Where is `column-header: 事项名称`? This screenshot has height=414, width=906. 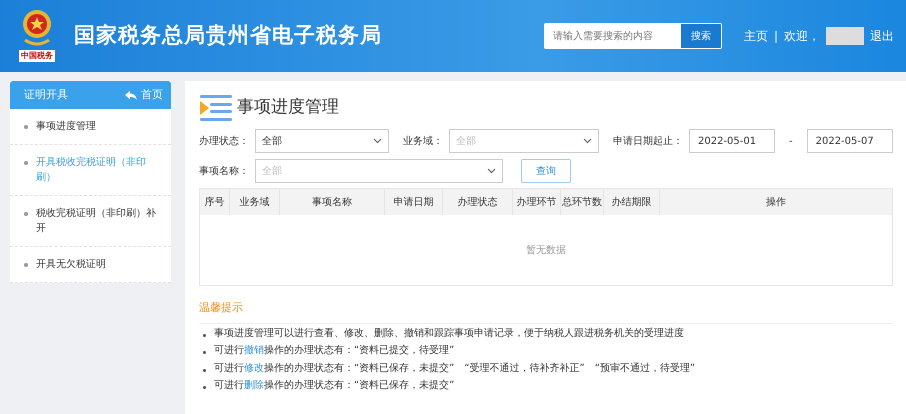
column-header: 事项名称 is located at coordinates (332, 203).